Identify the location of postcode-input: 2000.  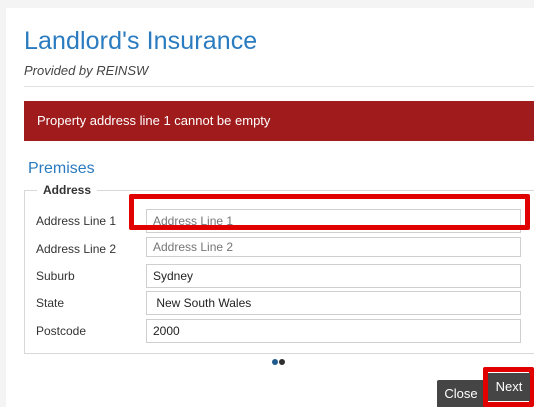
(333, 331).